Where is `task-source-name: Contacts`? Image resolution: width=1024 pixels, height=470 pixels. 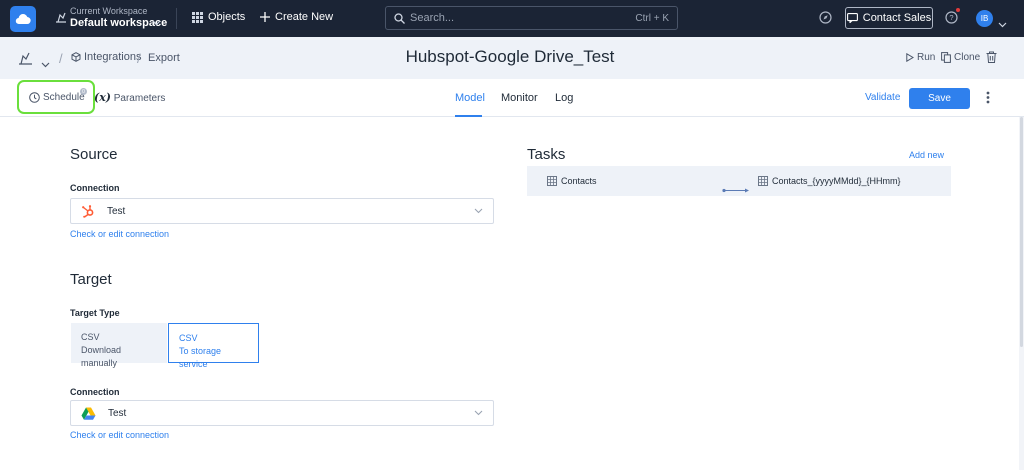 task-source-name: Contacts is located at coordinates (579, 181).